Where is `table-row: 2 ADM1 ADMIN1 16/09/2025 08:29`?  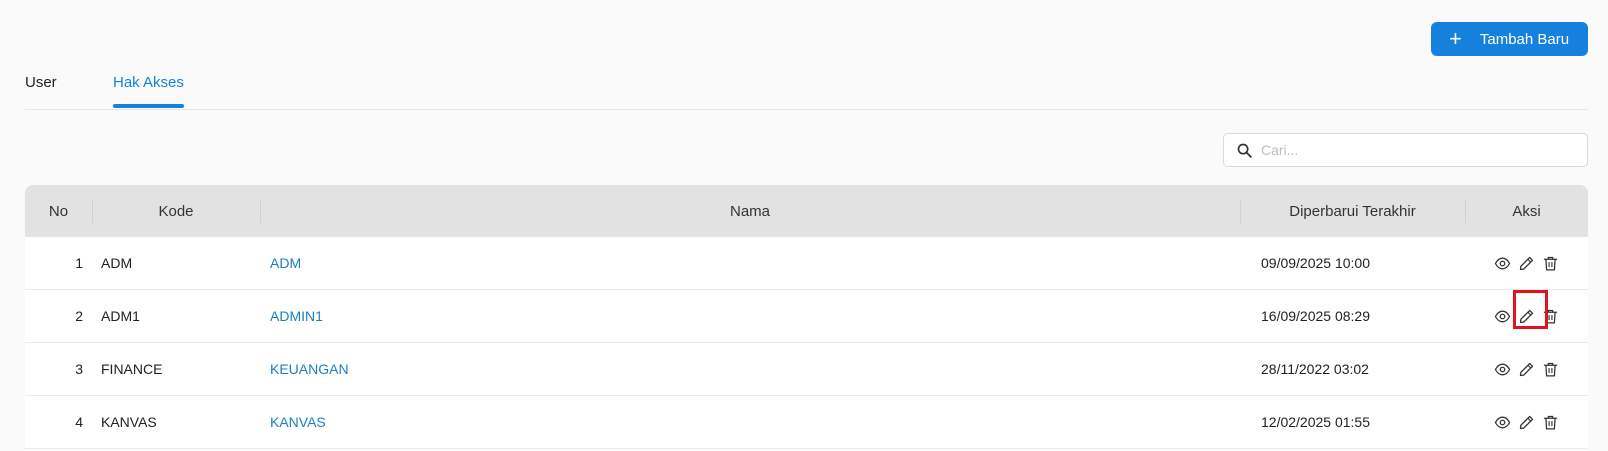 table-row: 2 ADM1 ADMIN1 16/09/2025 08:29 is located at coordinates (806, 316).